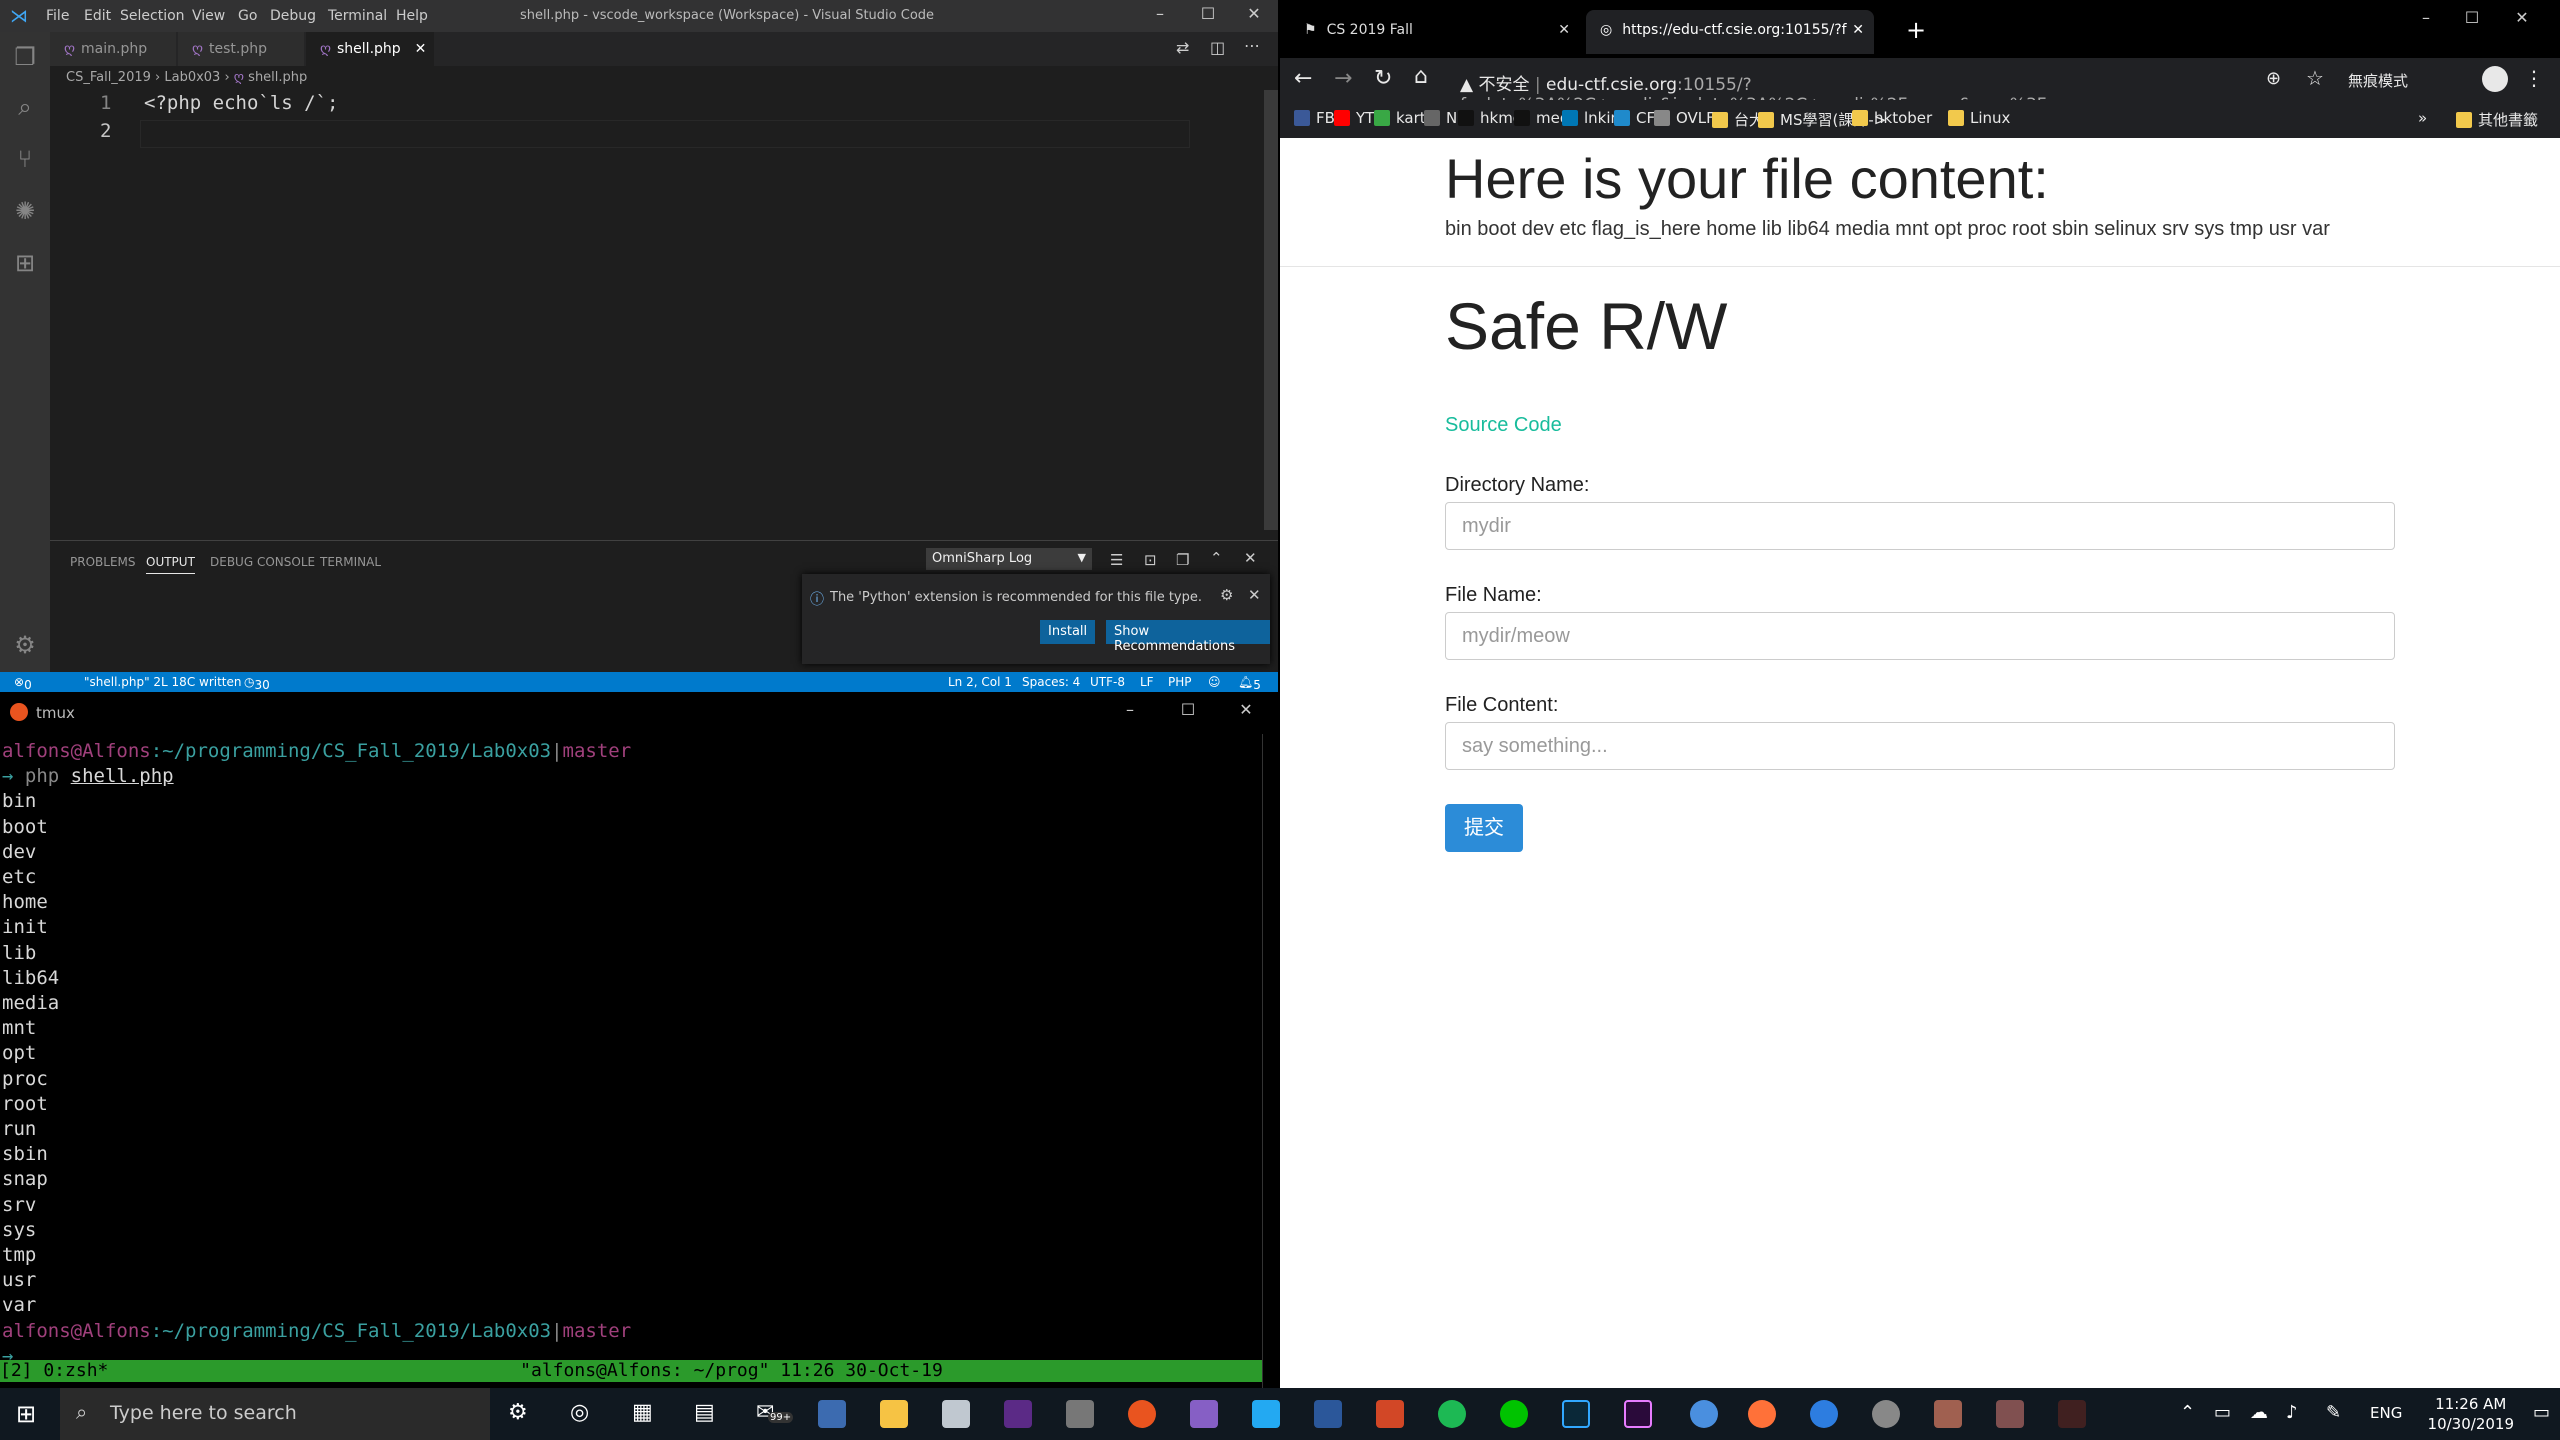 The height and width of the screenshot is (1440, 2560). I want to click on close-icon: ✕, so click(1246, 712).